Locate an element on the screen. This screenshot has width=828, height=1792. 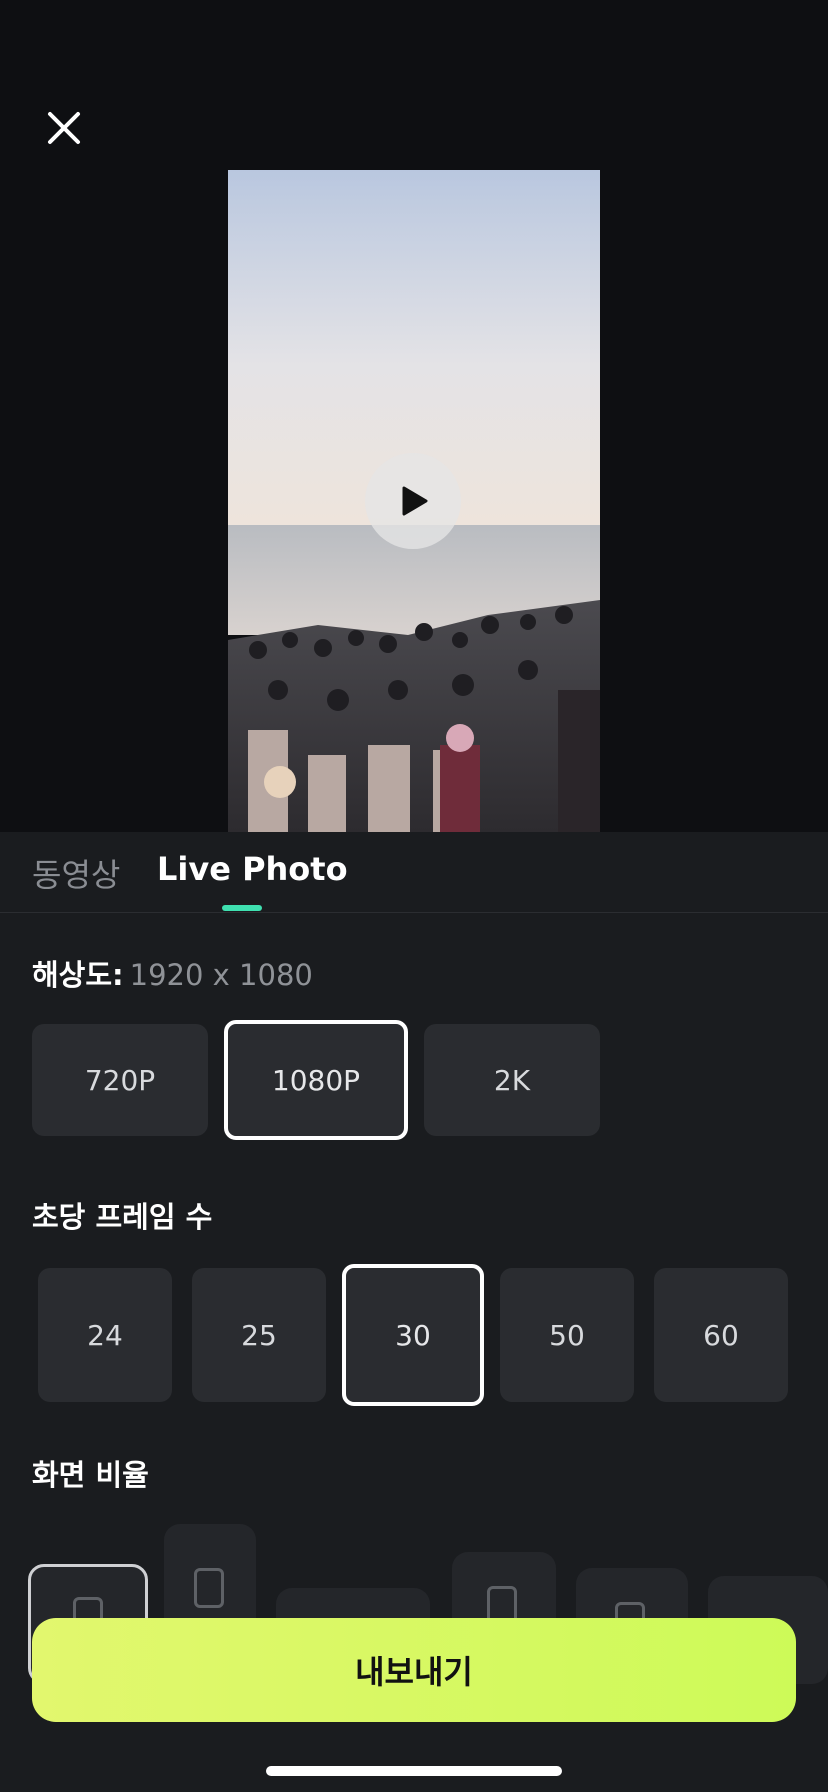
fps-option-25: 25 is located at coordinates (259, 1335).